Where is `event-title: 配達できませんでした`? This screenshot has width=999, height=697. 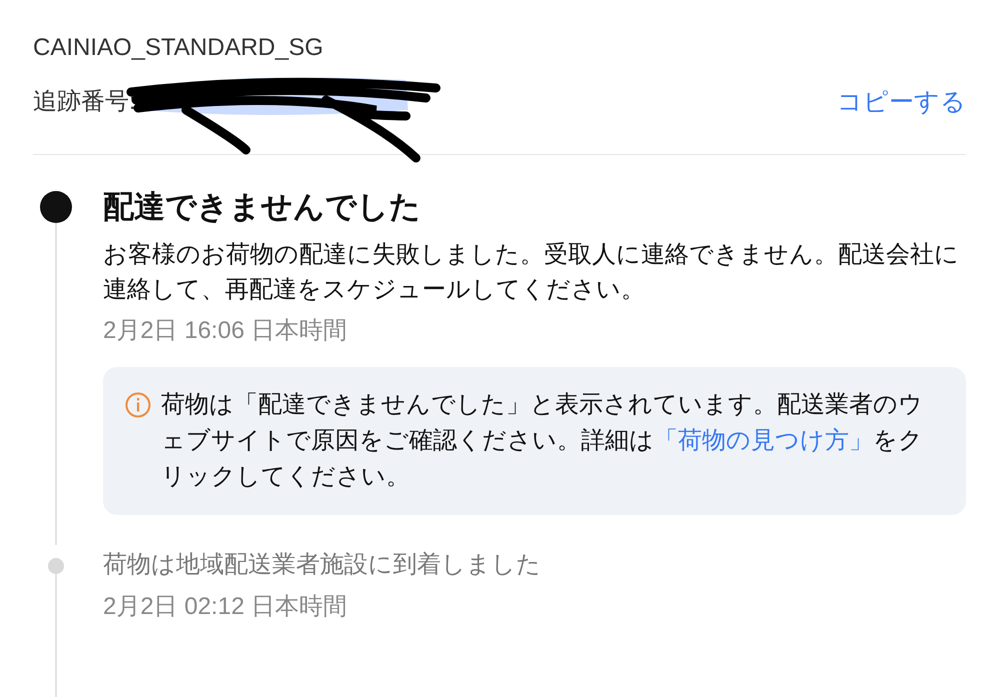 event-title: 配達できませんでした is located at coordinates (262, 207).